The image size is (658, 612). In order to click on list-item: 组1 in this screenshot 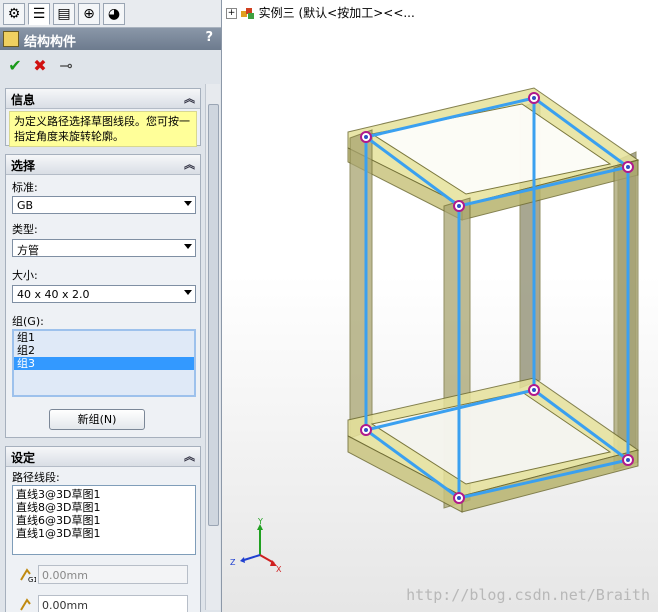, I will do `click(104, 337)`.